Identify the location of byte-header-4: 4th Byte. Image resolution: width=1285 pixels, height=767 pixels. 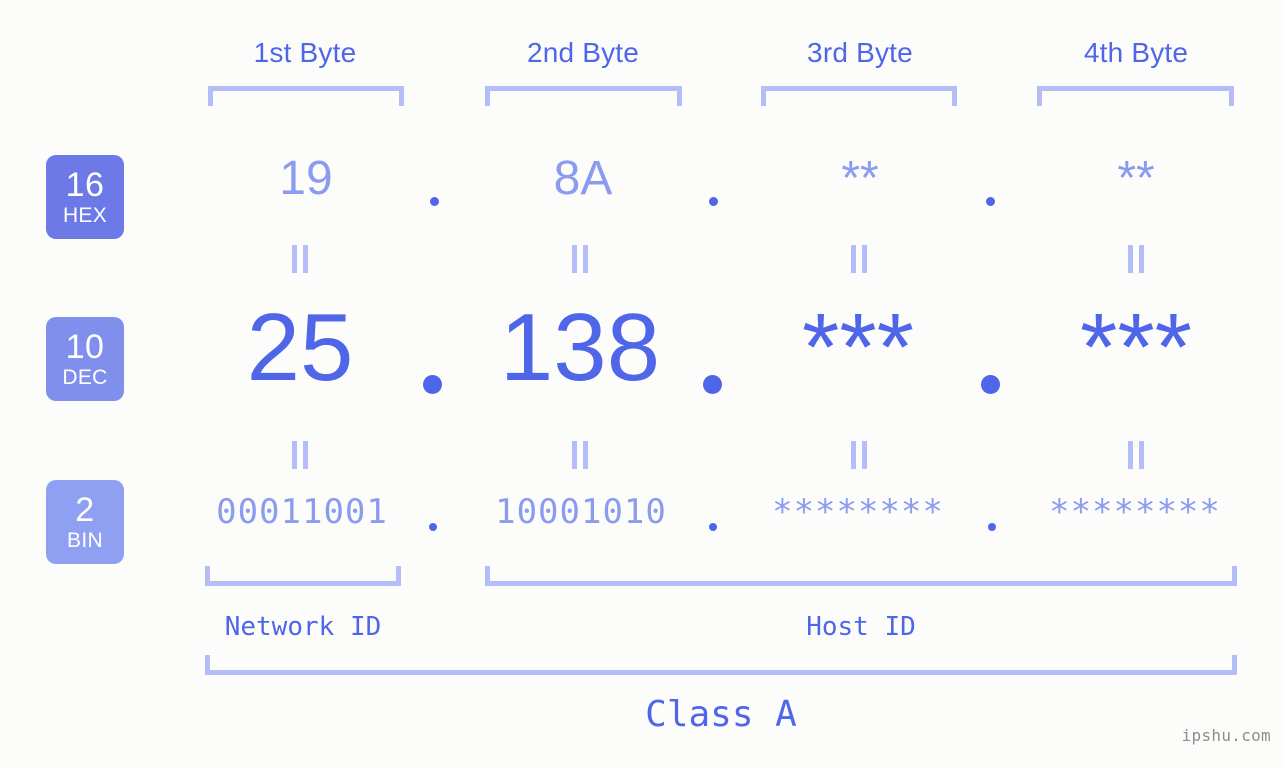
(1136, 52).